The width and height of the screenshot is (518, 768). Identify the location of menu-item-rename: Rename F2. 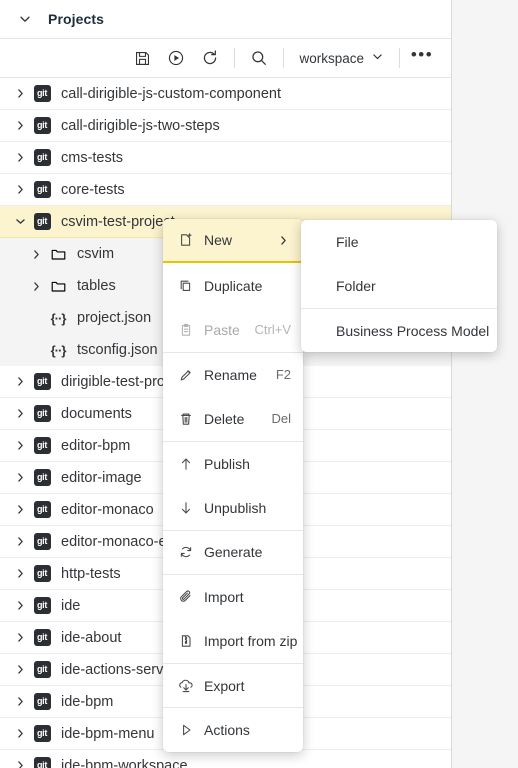
(233, 374).